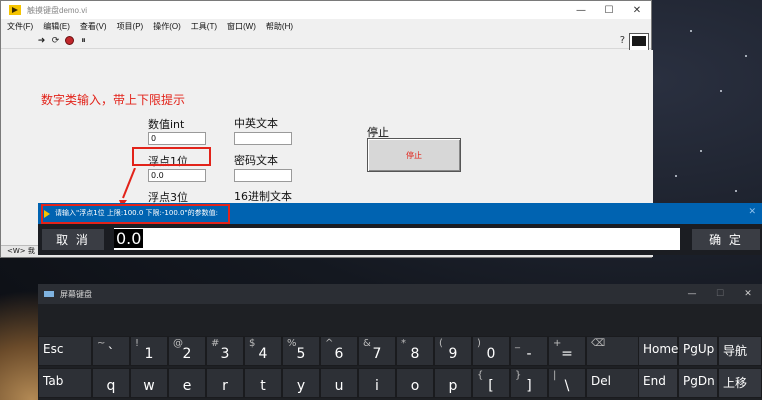  What do you see at coordinates (301, 386) in the screenshot?
I see `key-label: y` at bounding box center [301, 386].